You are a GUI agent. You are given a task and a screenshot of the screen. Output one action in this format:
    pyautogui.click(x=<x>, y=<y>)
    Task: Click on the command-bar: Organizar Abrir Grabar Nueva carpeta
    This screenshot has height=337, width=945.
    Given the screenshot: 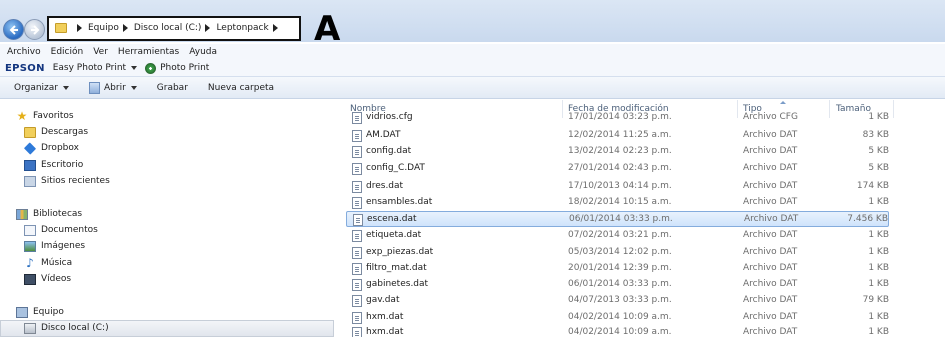 What is the action you would take?
    pyautogui.click(x=472, y=88)
    